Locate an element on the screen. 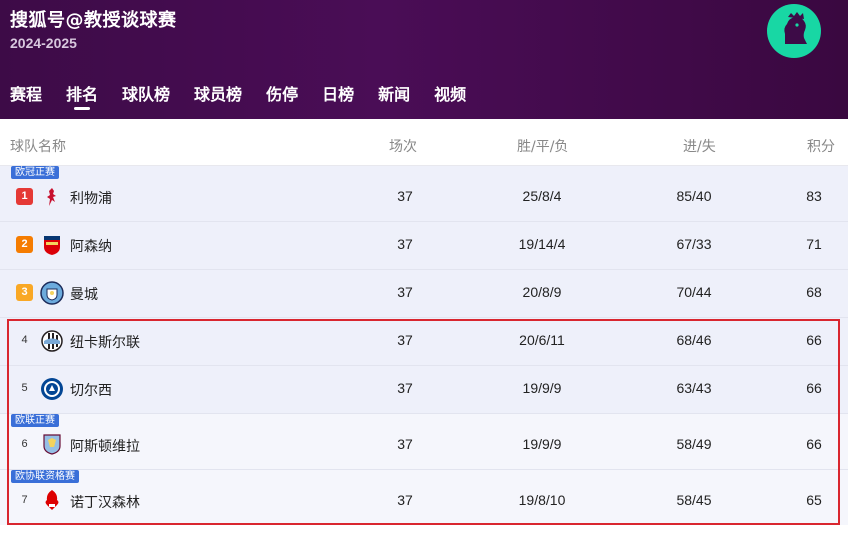 This screenshot has height=534, width=848. table-row: 2 阿森纳 37 19/14/4 67/33 71 is located at coordinates (424, 246).